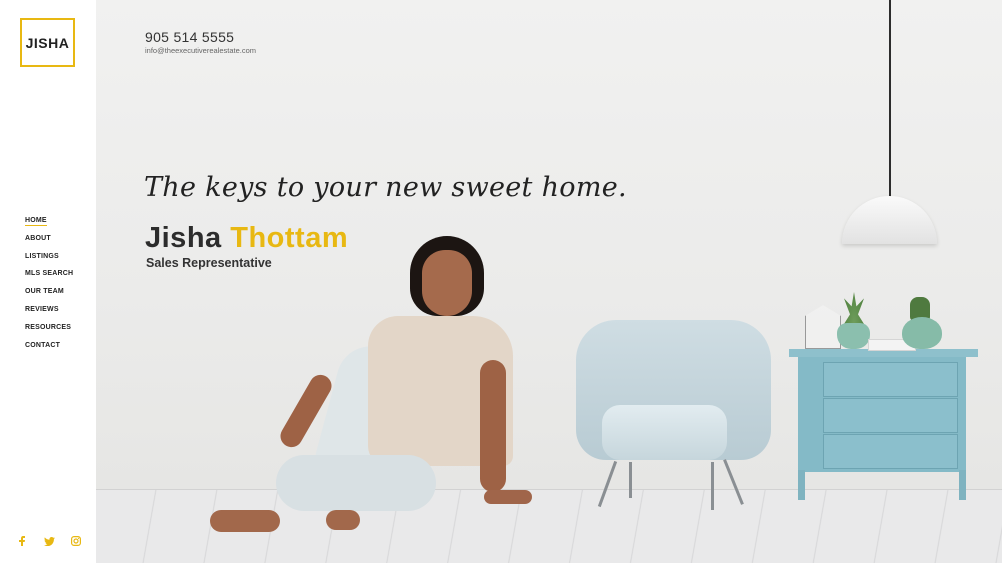  What do you see at coordinates (49, 241) in the screenshot?
I see `nav-item-about: ABOUT` at bounding box center [49, 241].